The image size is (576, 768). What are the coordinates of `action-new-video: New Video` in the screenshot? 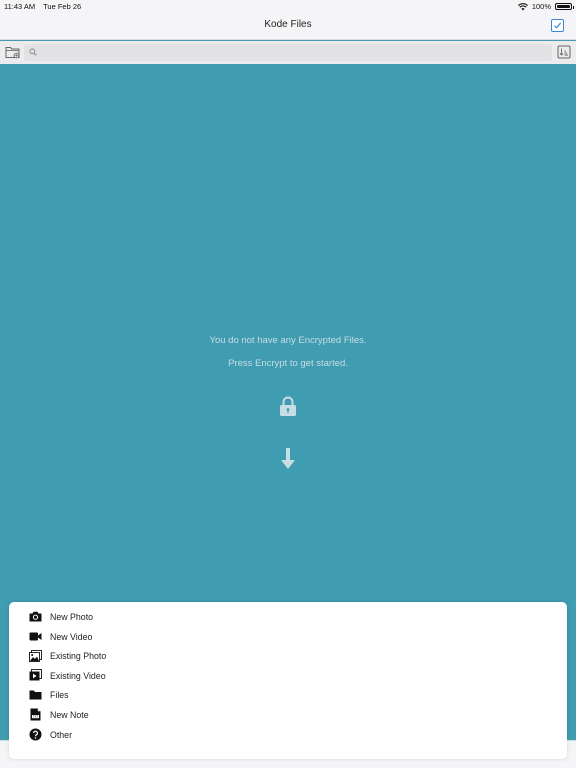 It's located at (288, 637).